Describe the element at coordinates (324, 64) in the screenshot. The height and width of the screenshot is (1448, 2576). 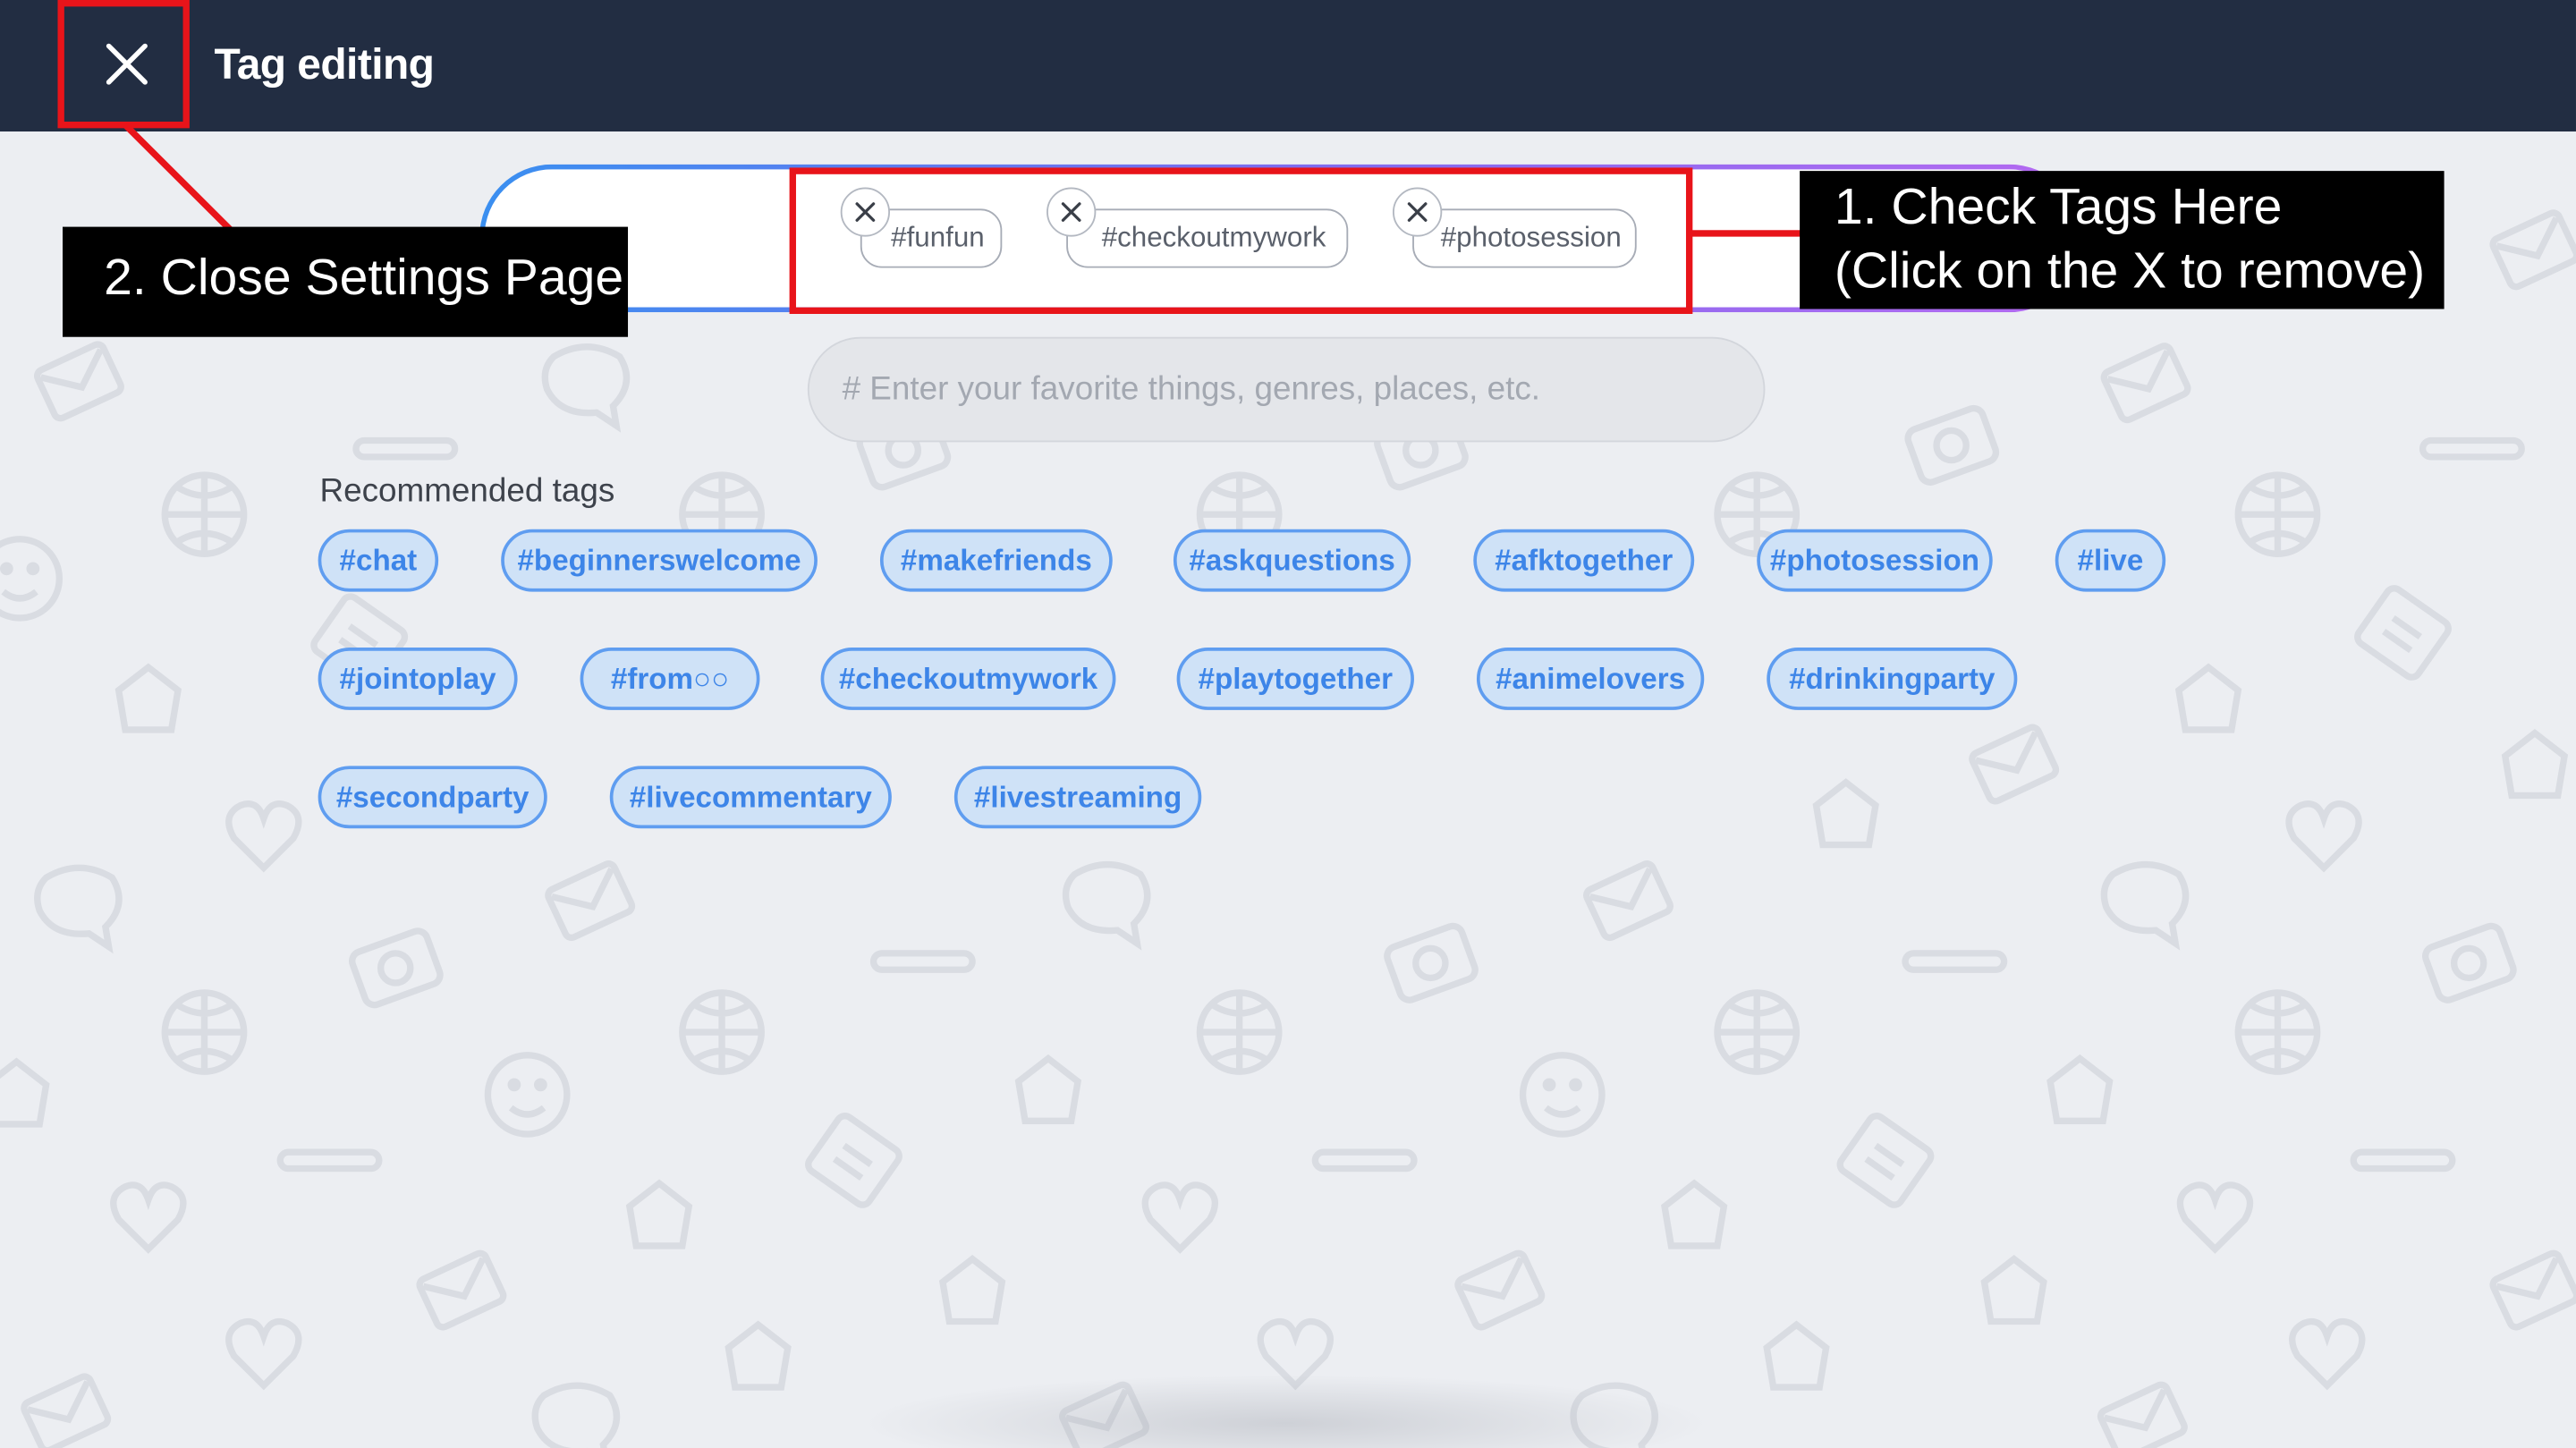
I see `page-title: Tag editing` at that location.